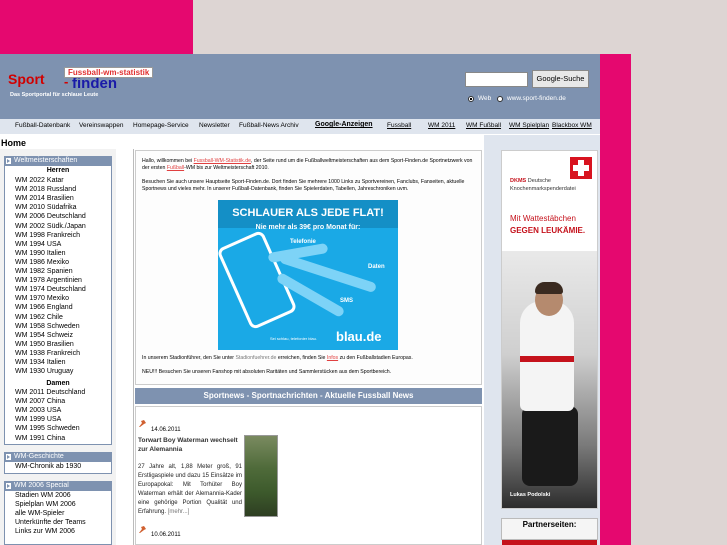 The width and height of the screenshot is (727, 545). Describe the element at coordinates (43, 495) in the screenshot. I see `list-item-wm2006: Stadien WM 2006` at that location.